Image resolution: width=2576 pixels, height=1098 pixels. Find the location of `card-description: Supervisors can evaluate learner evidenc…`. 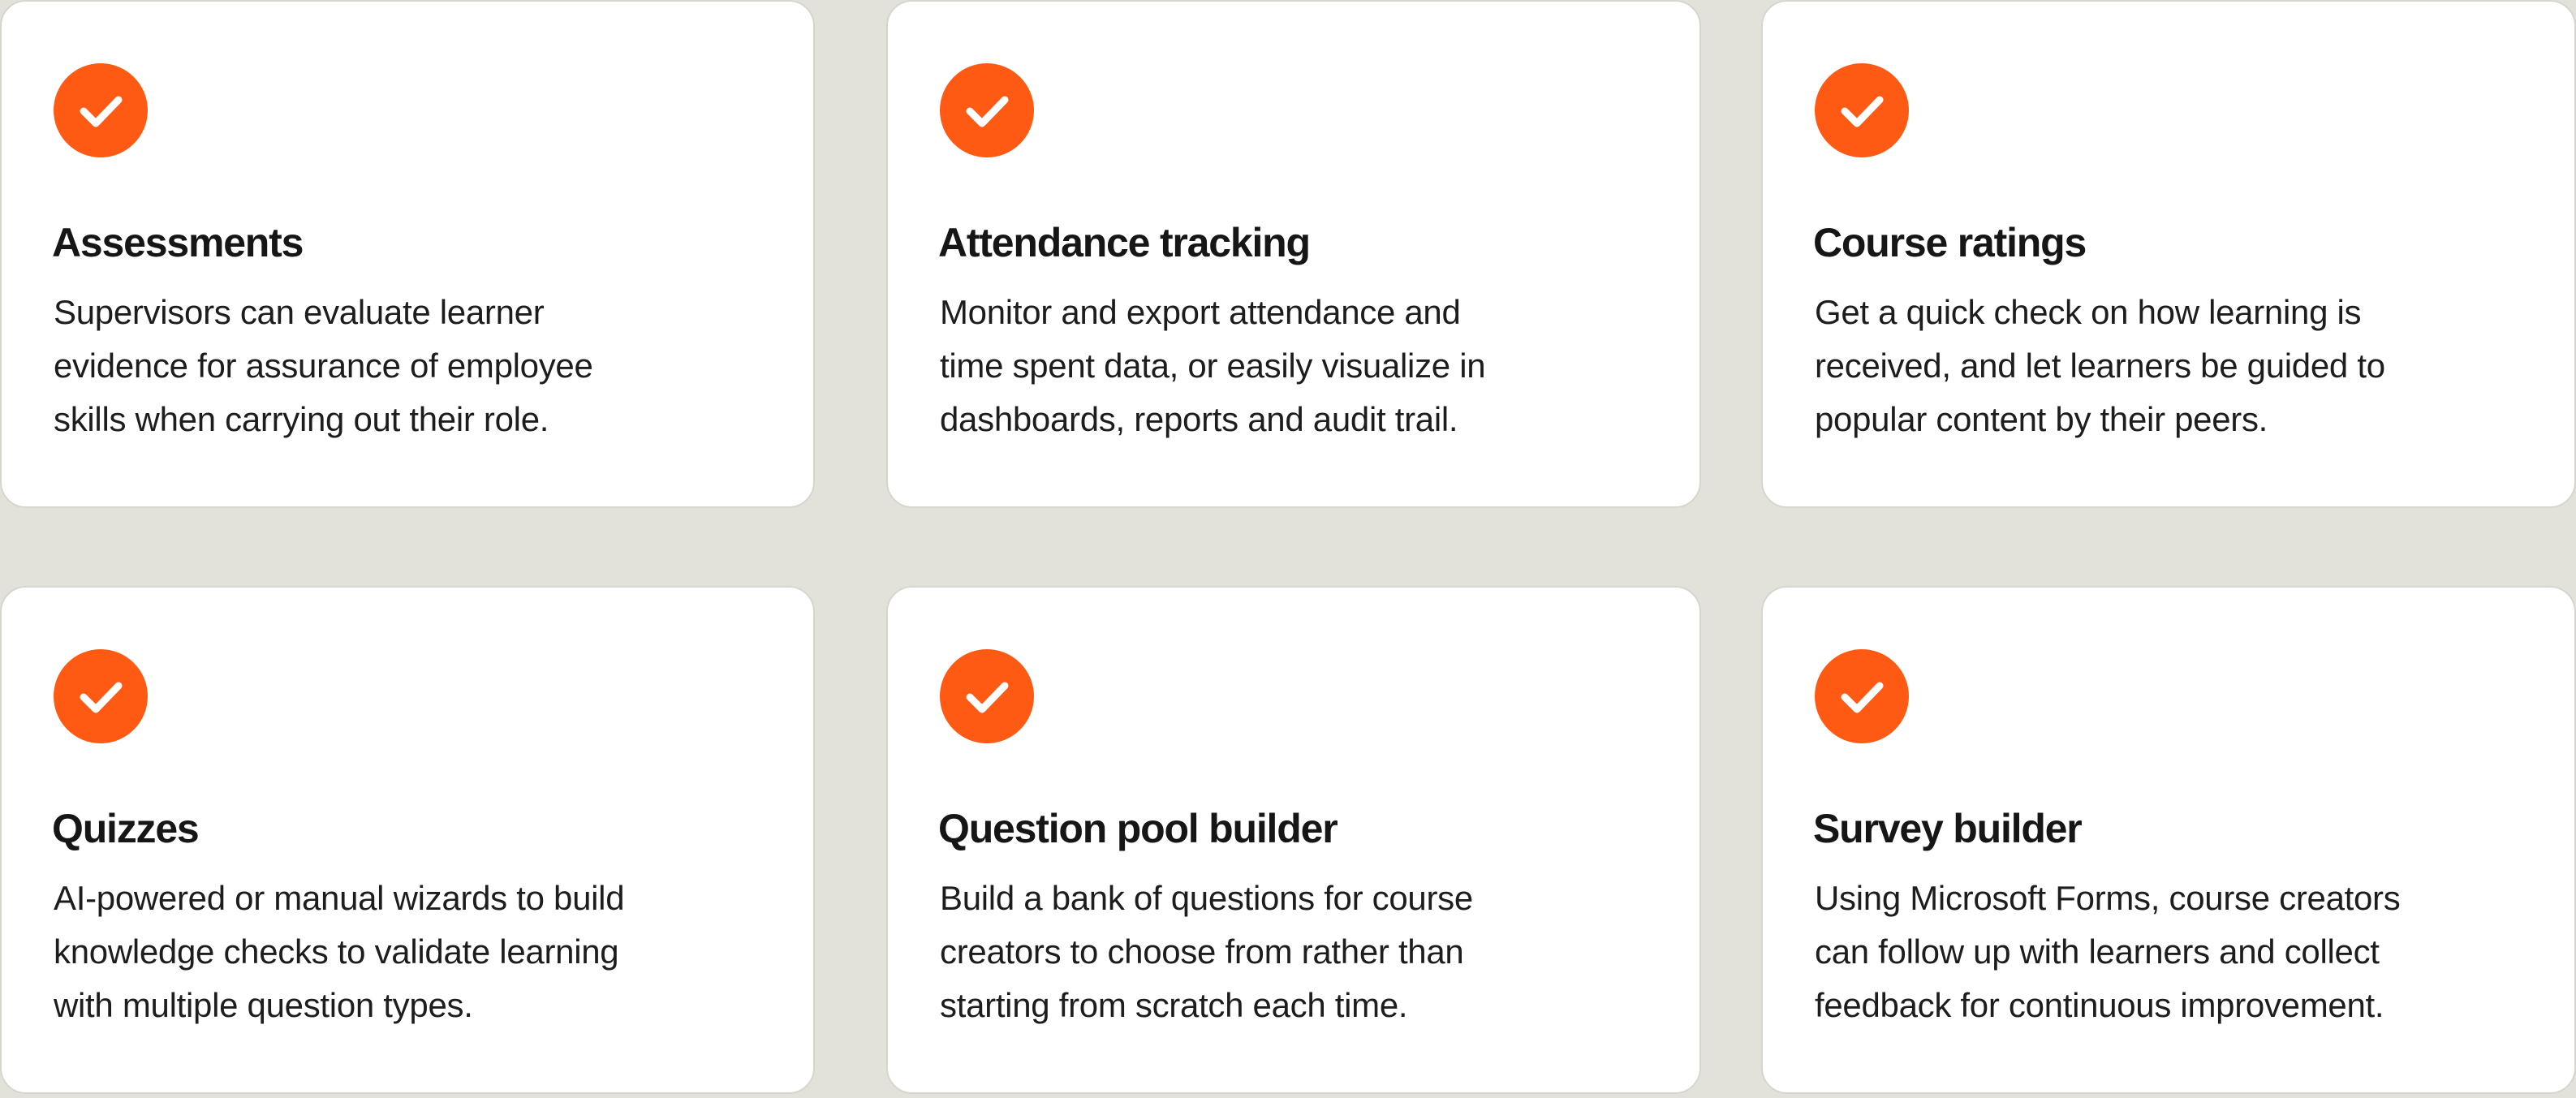

card-description: Supervisors can evaluate learner evidenc… is located at coordinates (324, 365).